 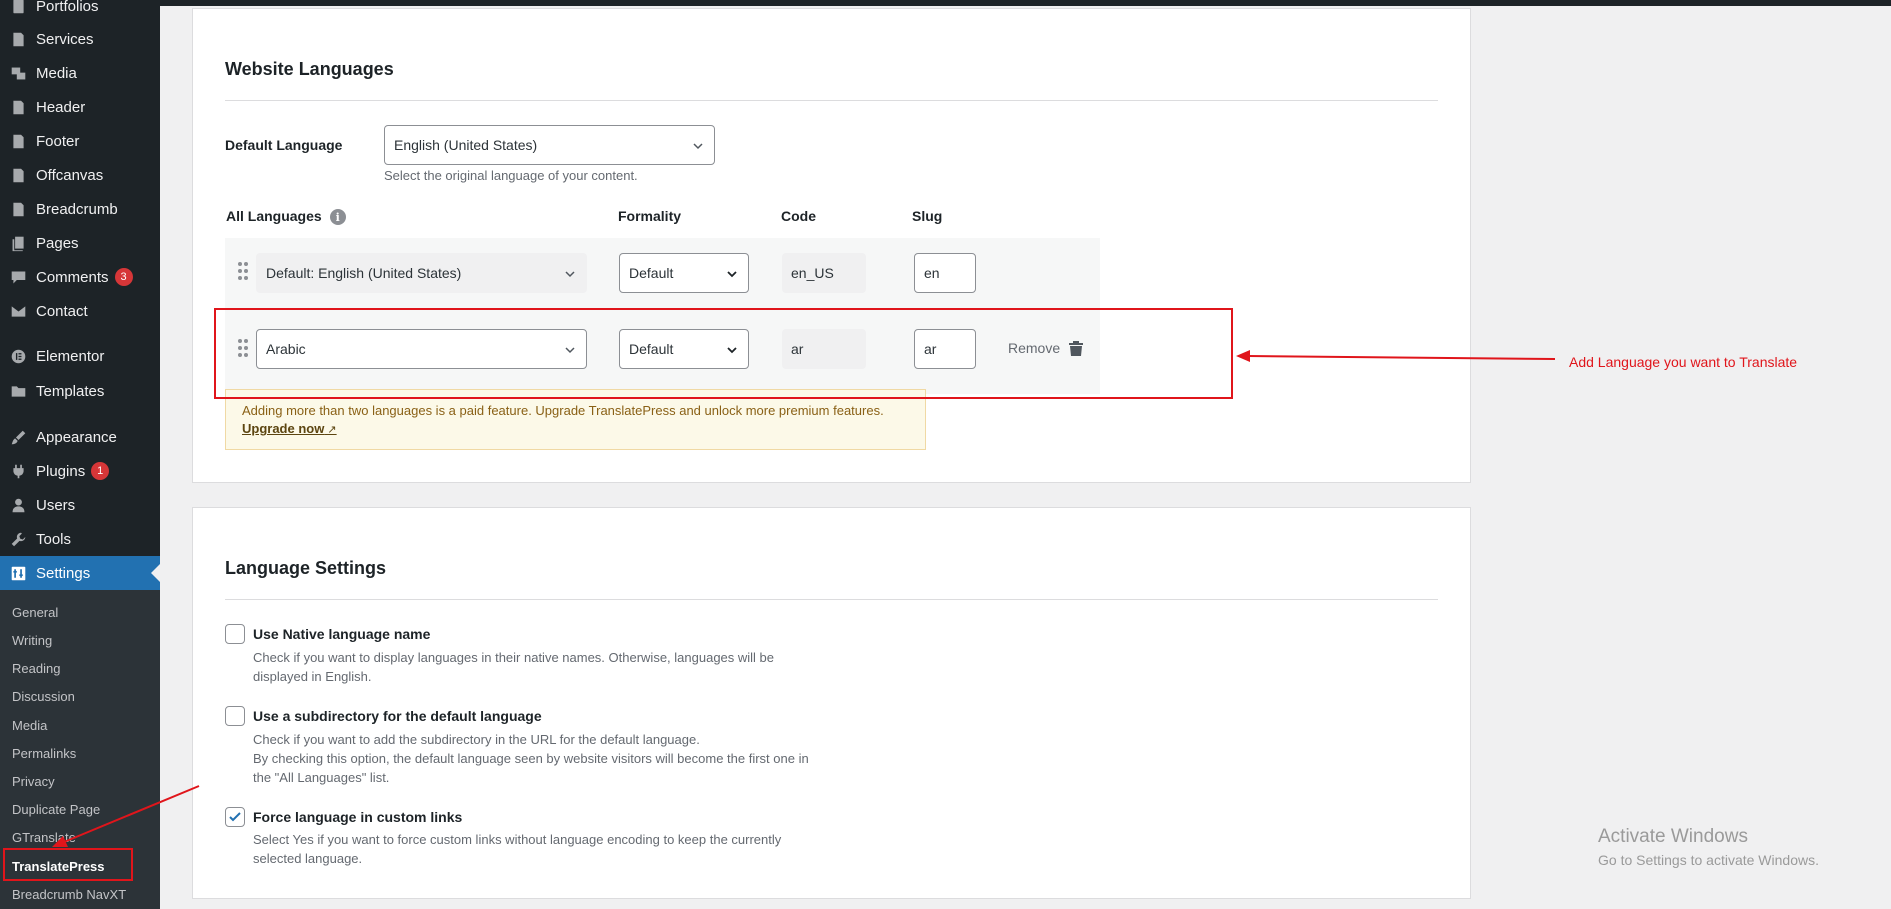 What do you see at coordinates (43, 696) in the screenshot?
I see `submenu-discussion: Discussion` at bounding box center [43, 696].